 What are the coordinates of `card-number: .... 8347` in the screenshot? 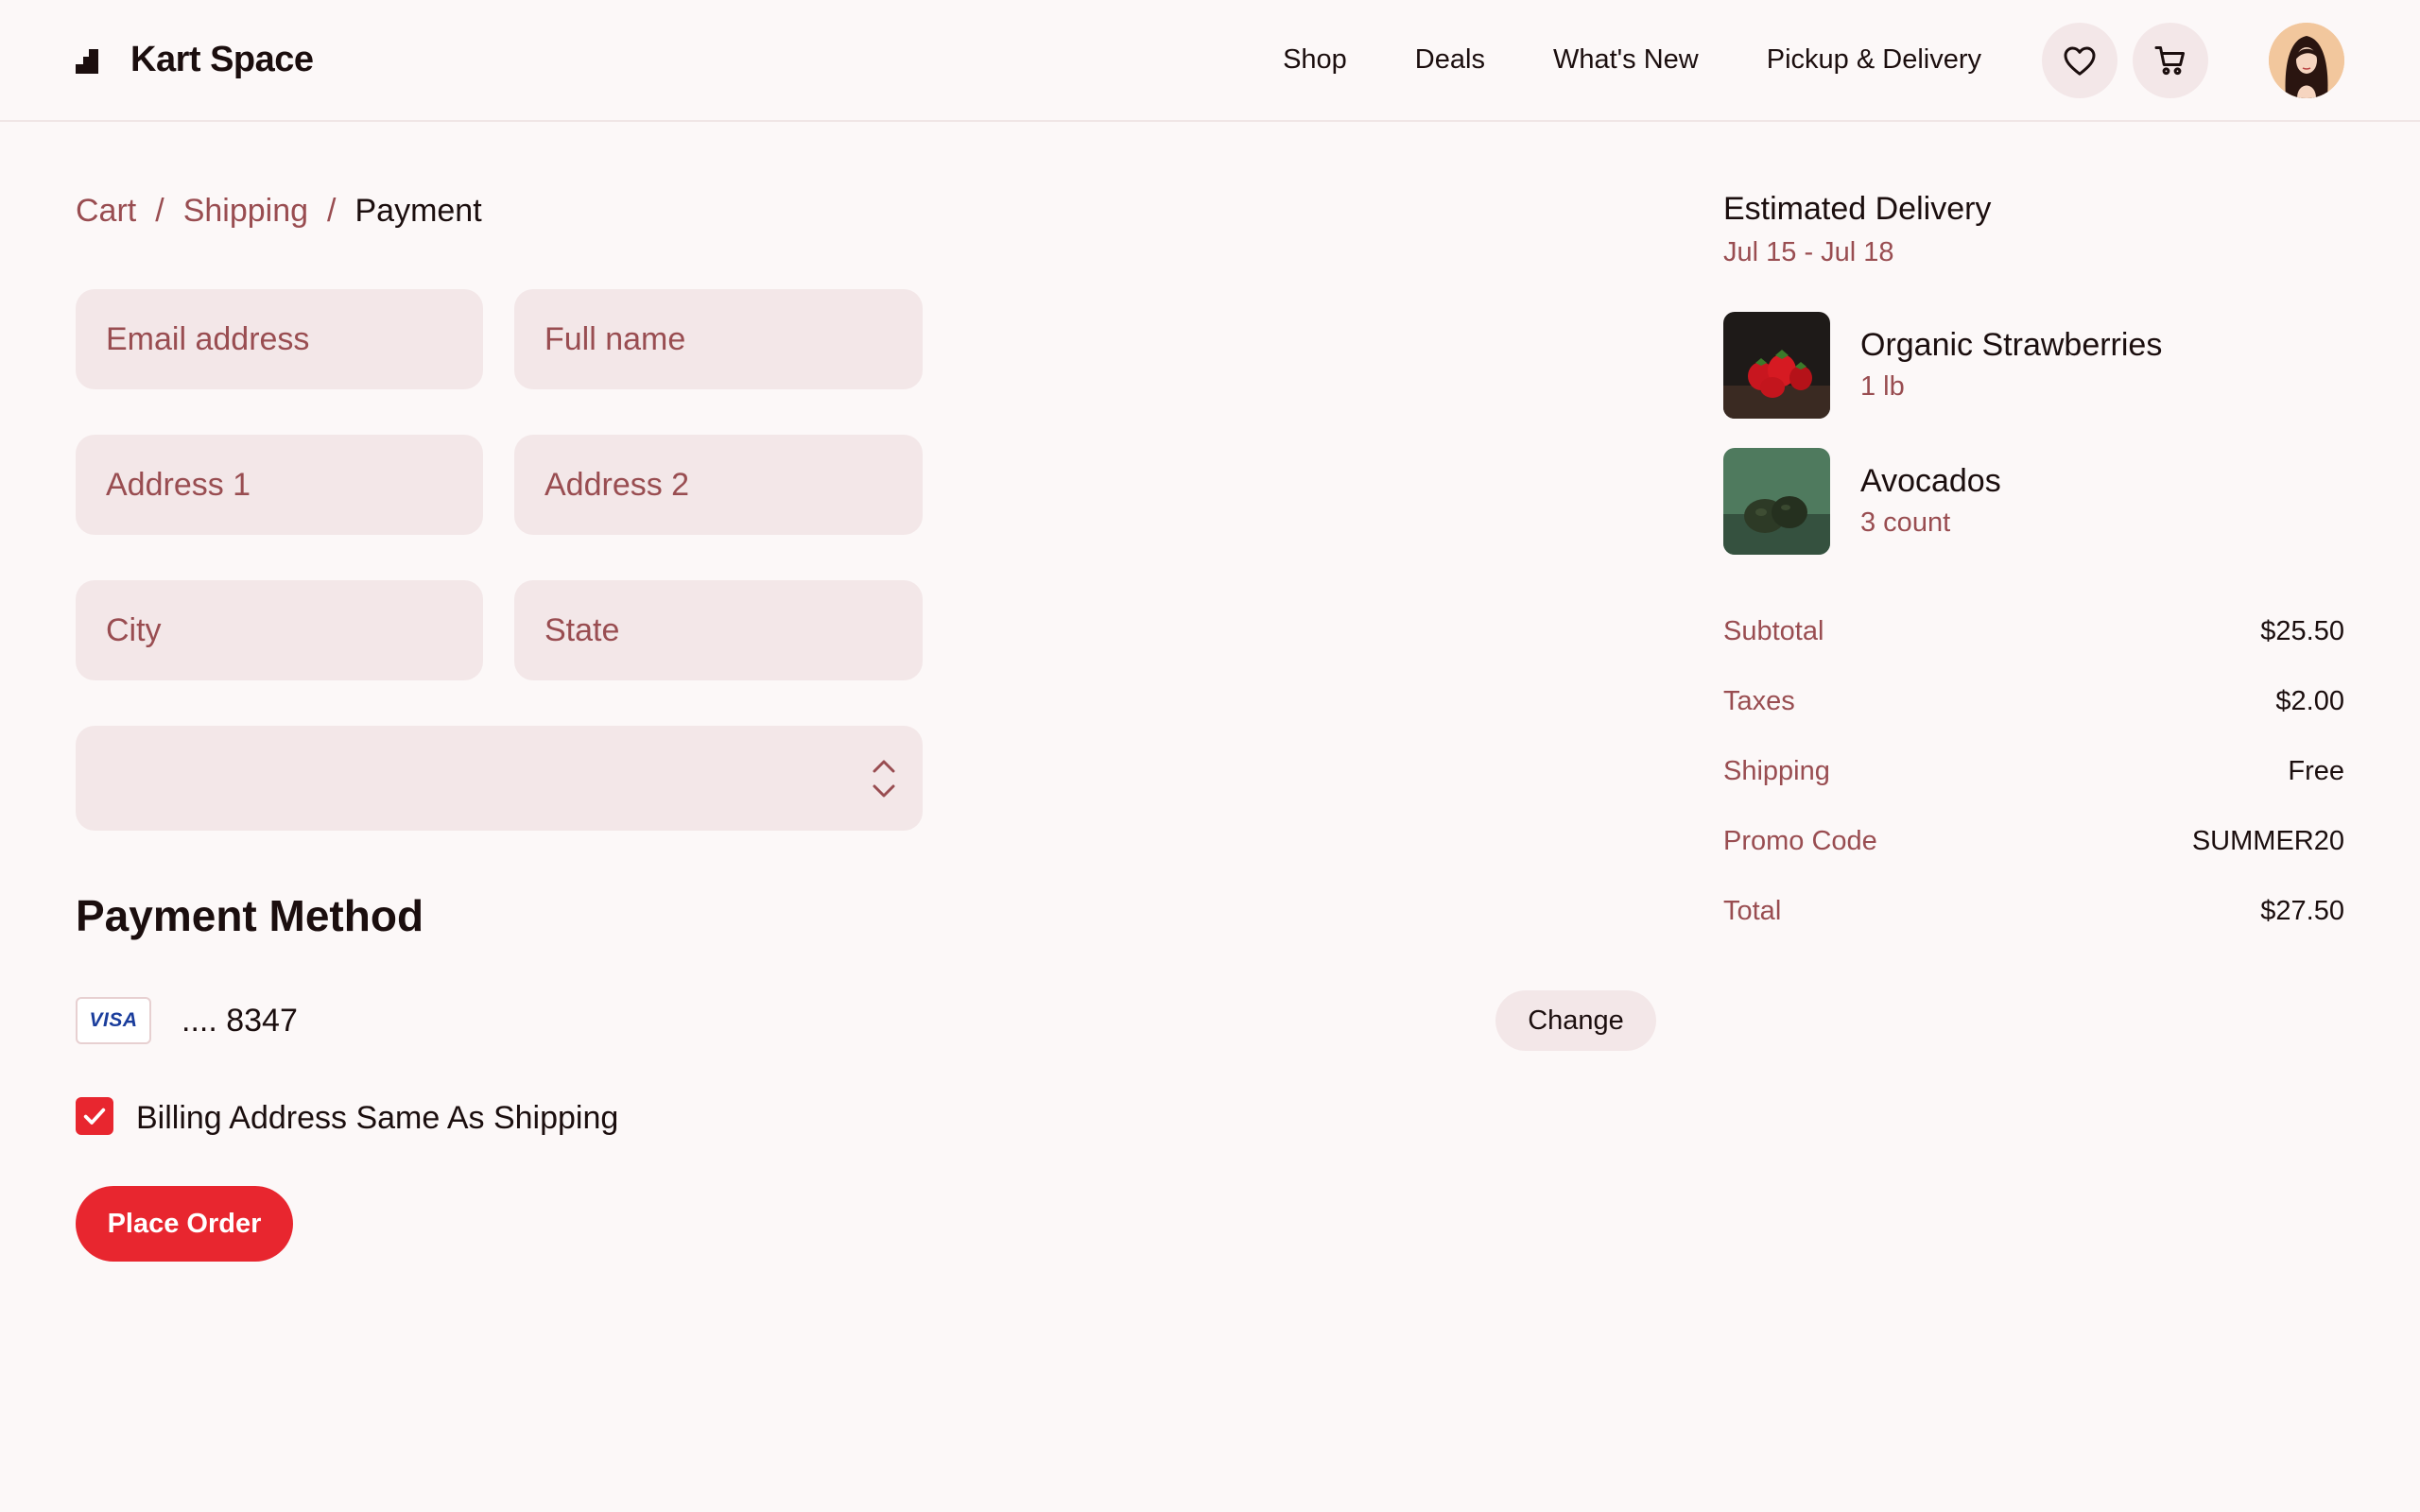 It's located at (240, 1021).